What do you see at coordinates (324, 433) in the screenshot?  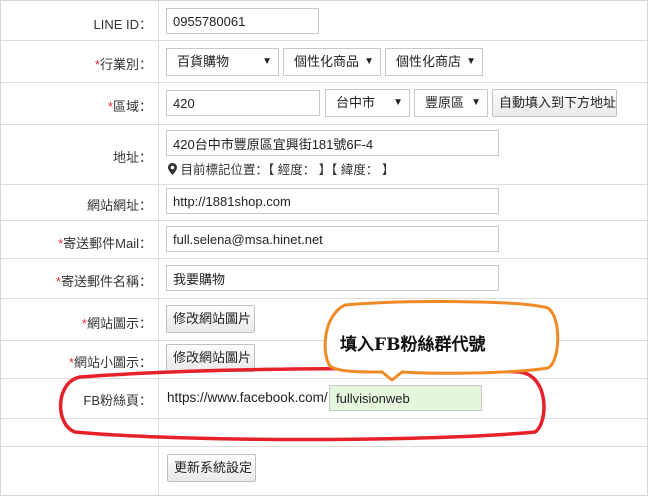 I see `row-spacer` at bounding box center [324, 433].